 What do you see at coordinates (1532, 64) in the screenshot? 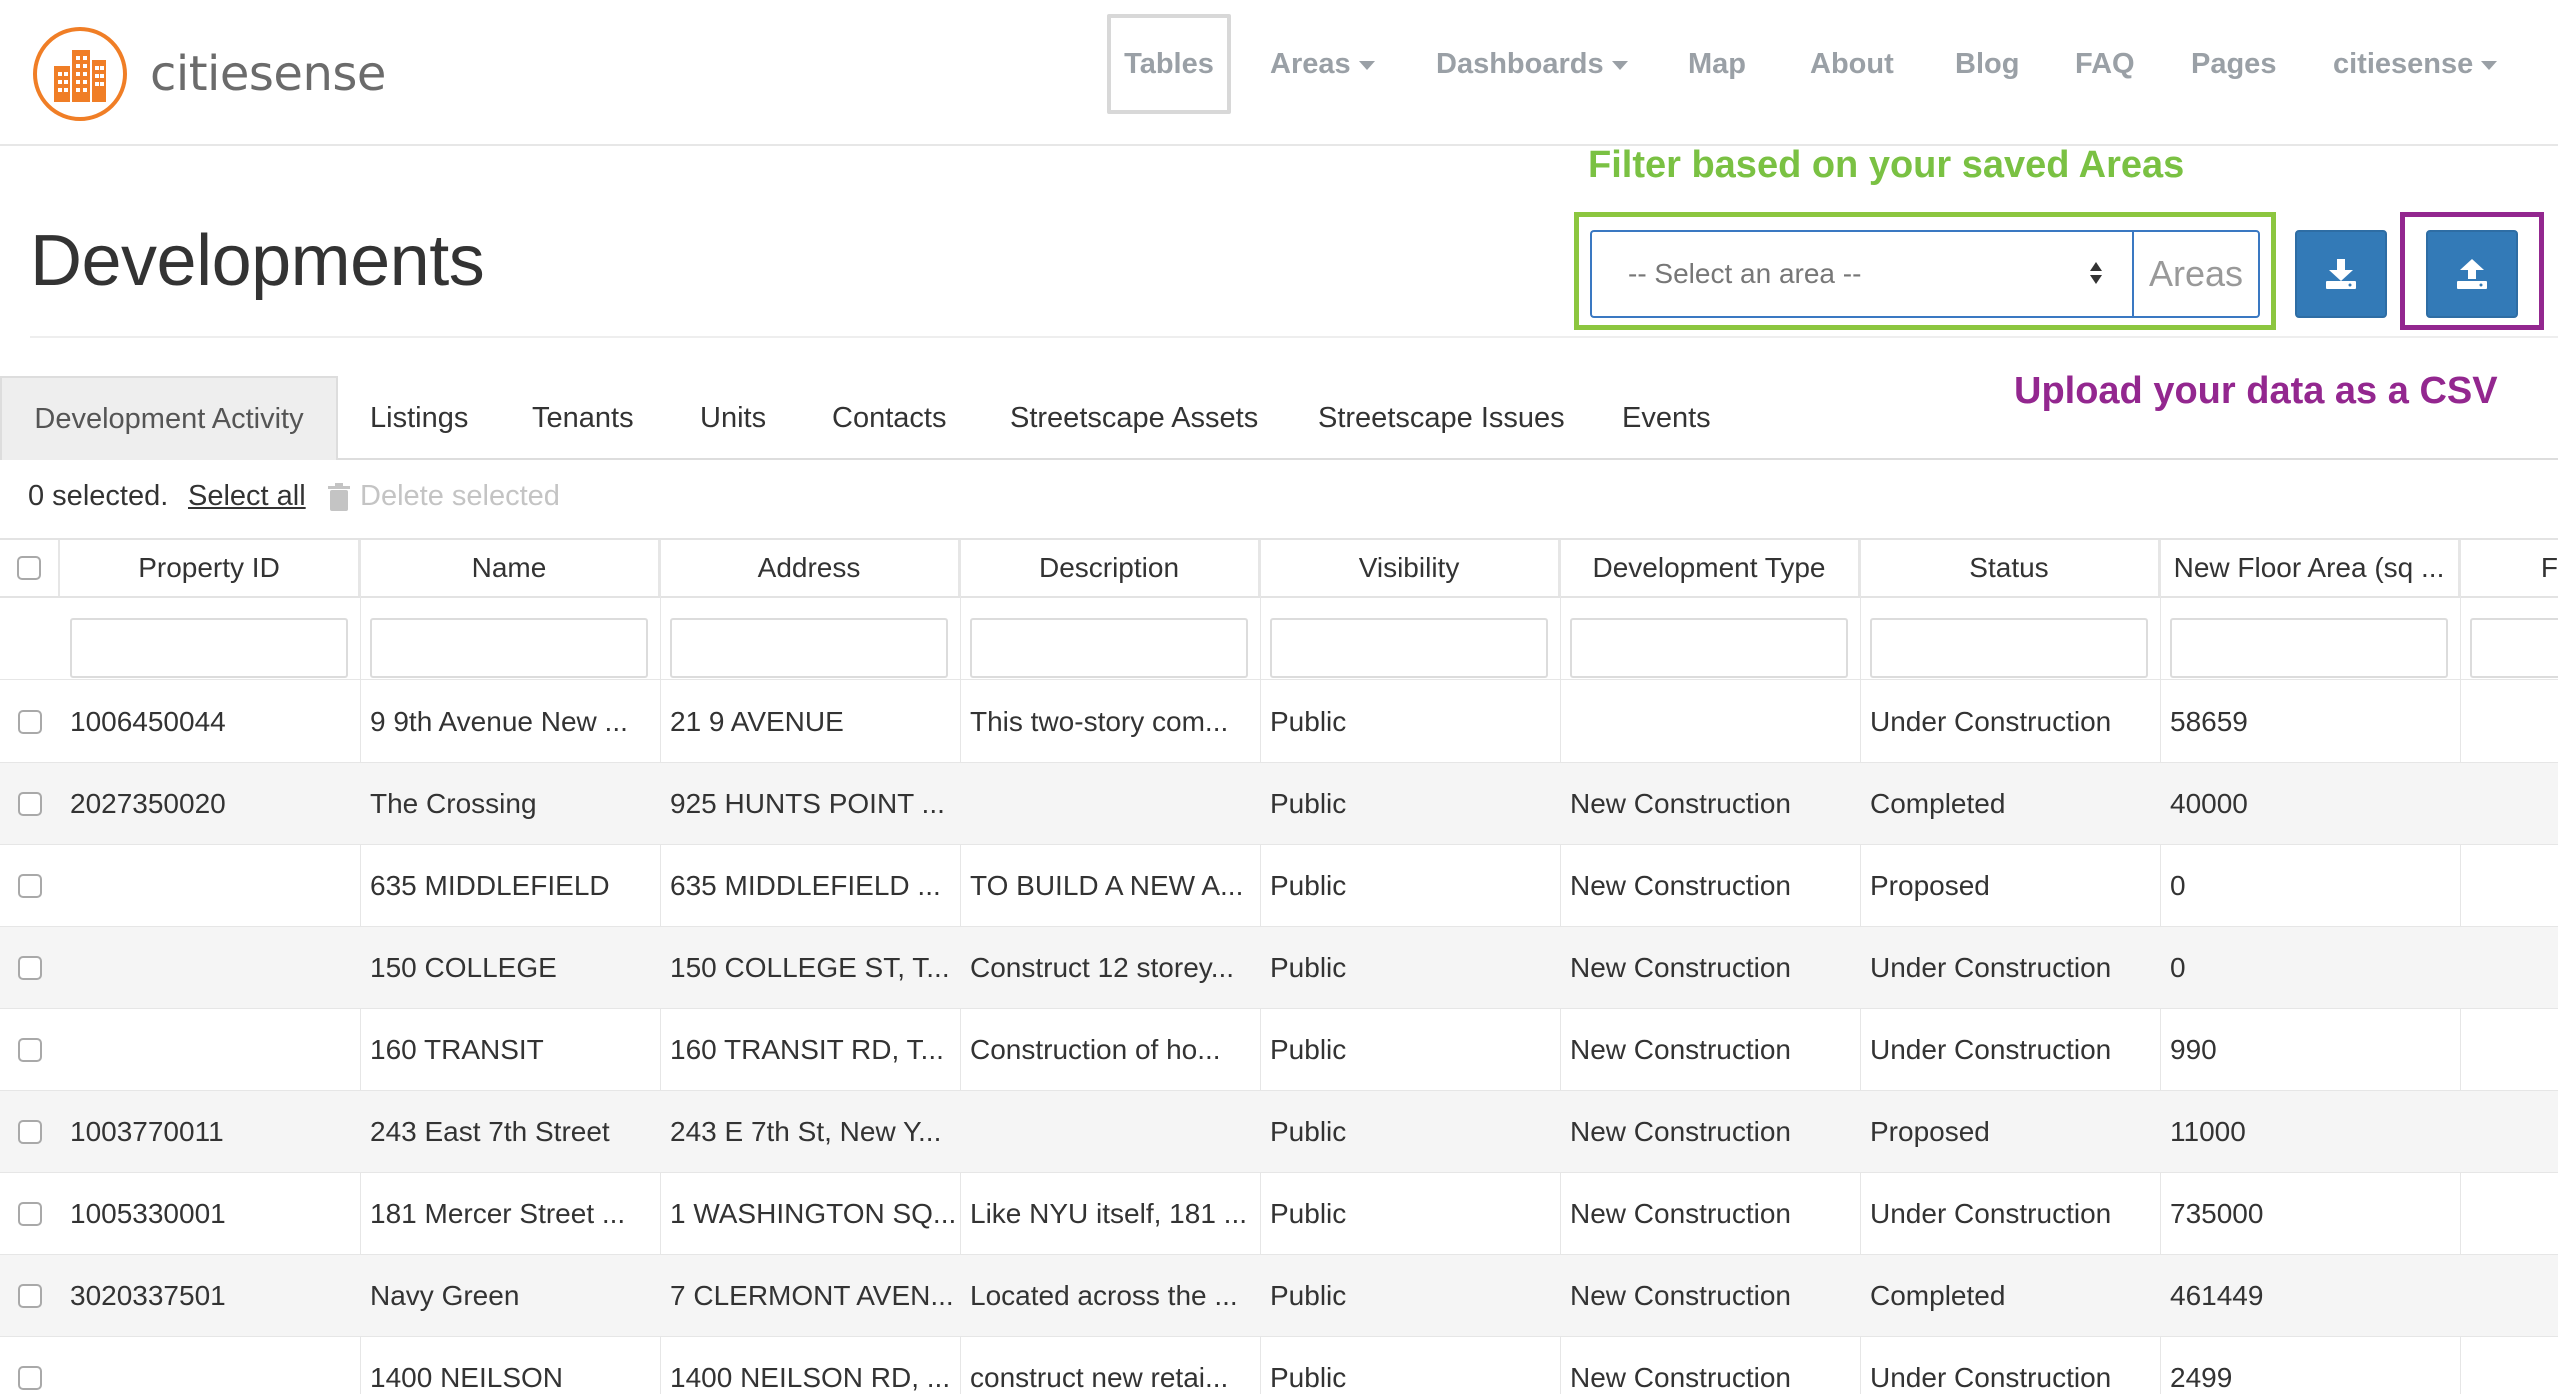
I see `nav-dashboards: Dashboards` at bounding box center [1532, 64].